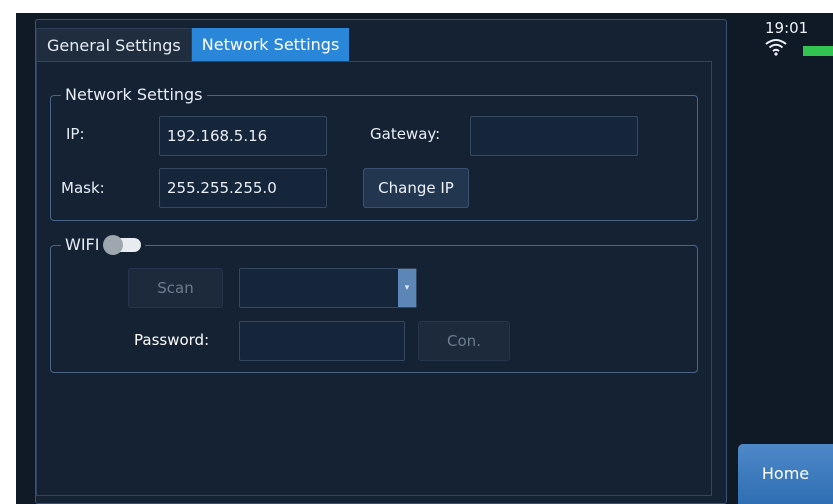 The height and width of the screenshot is (504, 833). Describe the element at coordinates (322, 341) in the screenshot. I see `password-input` at that location.